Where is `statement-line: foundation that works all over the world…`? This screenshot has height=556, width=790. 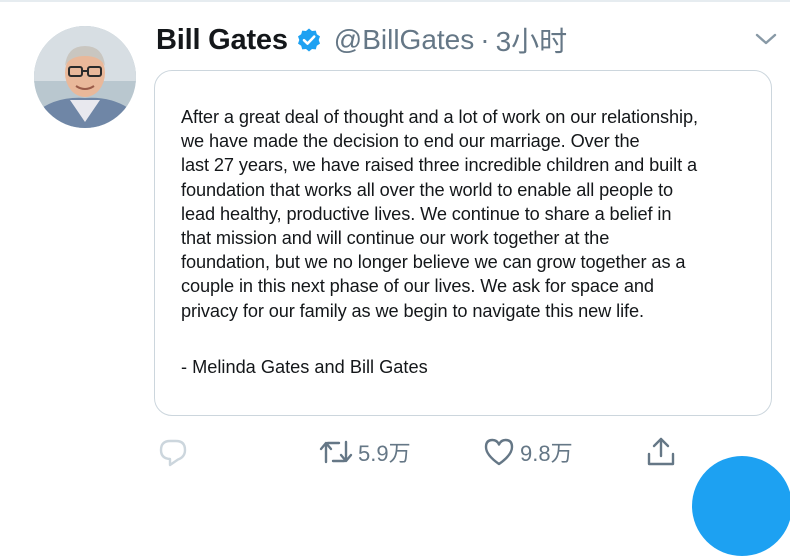 statement-line: foundation that works all over the world… is located at coordinates (427, 189).